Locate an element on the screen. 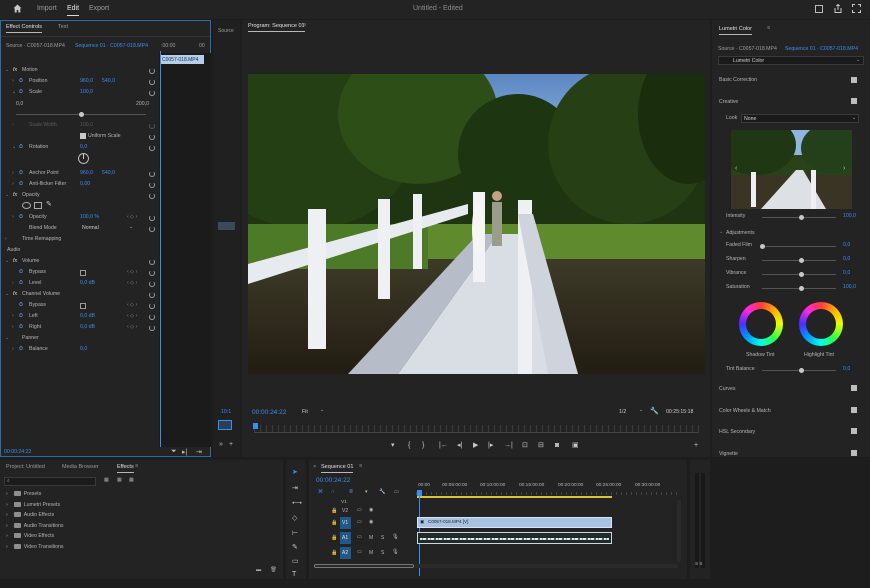  shadow-tint-wheel is located at coordinates (761, 324).